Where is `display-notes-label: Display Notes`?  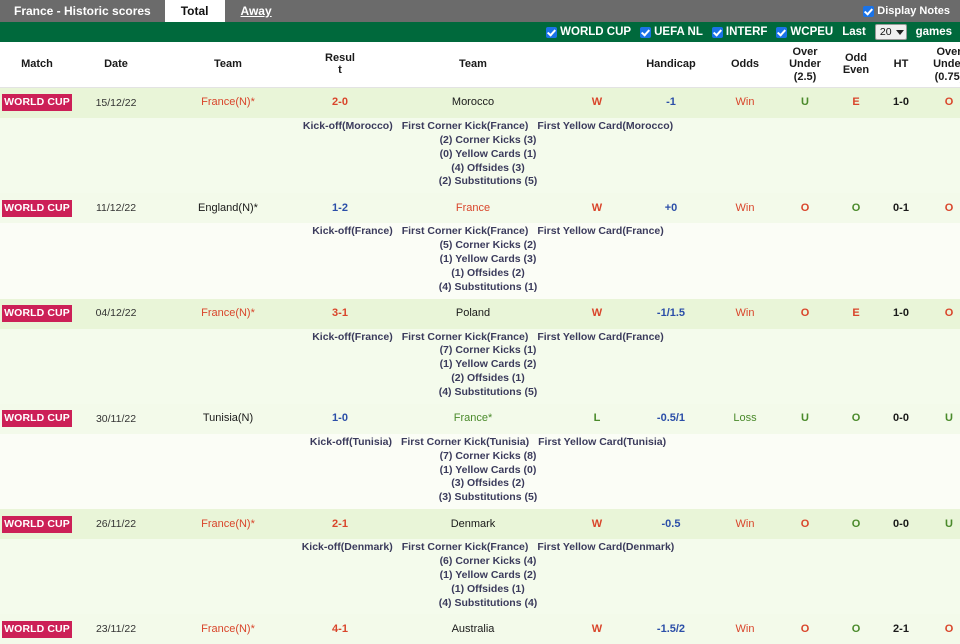 display-notes-label: Display Notes is located at coordinates (913, 11).